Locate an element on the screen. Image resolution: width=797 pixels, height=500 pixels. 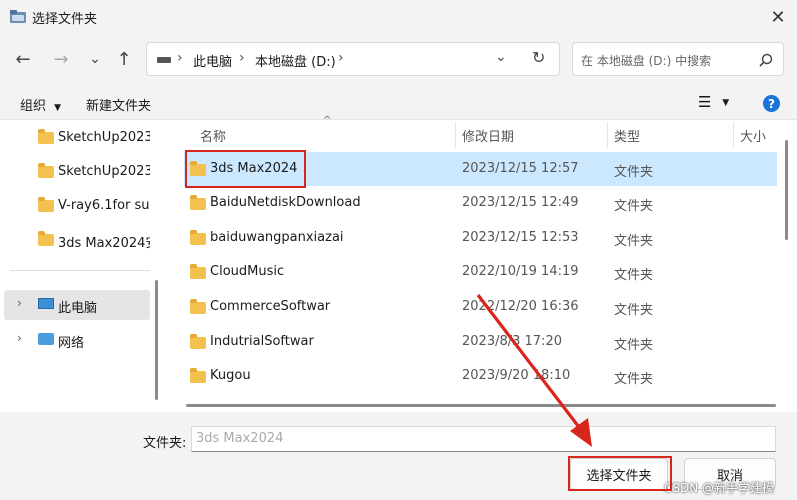
breadcrumb-drive-d: 本地磁盘 (D:) is located at coordinates (295, 60).